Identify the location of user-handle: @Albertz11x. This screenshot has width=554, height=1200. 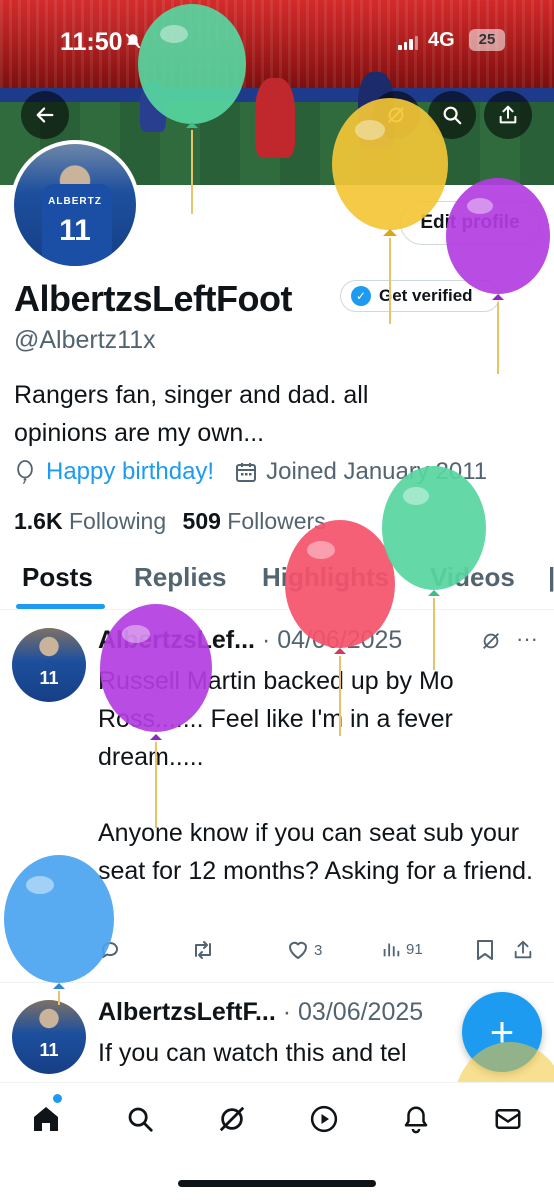
(85, 340).